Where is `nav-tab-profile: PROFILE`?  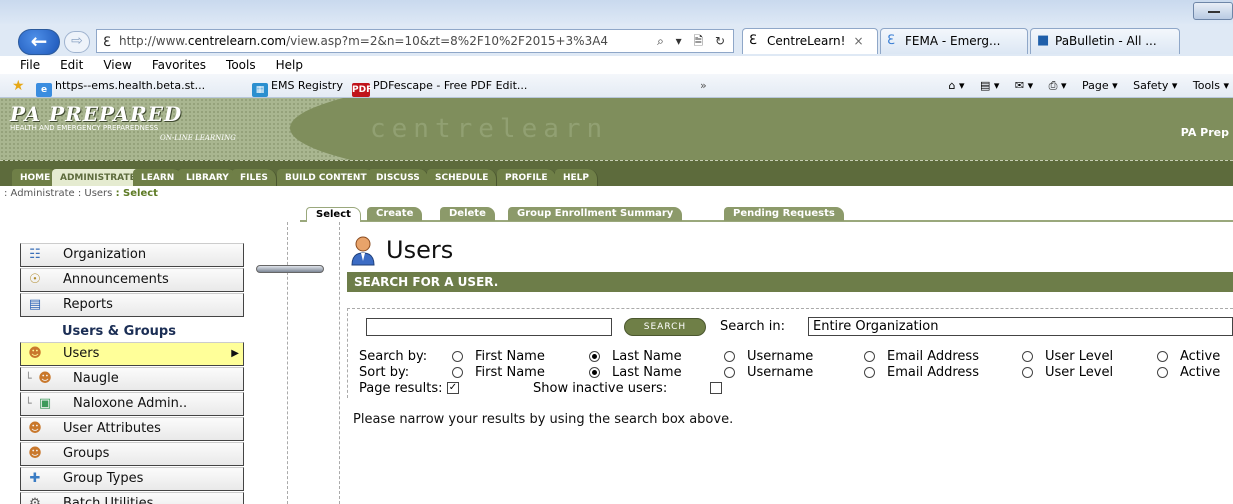 nav-tab-profile: PROFILE is located at coordinates (527, 178).